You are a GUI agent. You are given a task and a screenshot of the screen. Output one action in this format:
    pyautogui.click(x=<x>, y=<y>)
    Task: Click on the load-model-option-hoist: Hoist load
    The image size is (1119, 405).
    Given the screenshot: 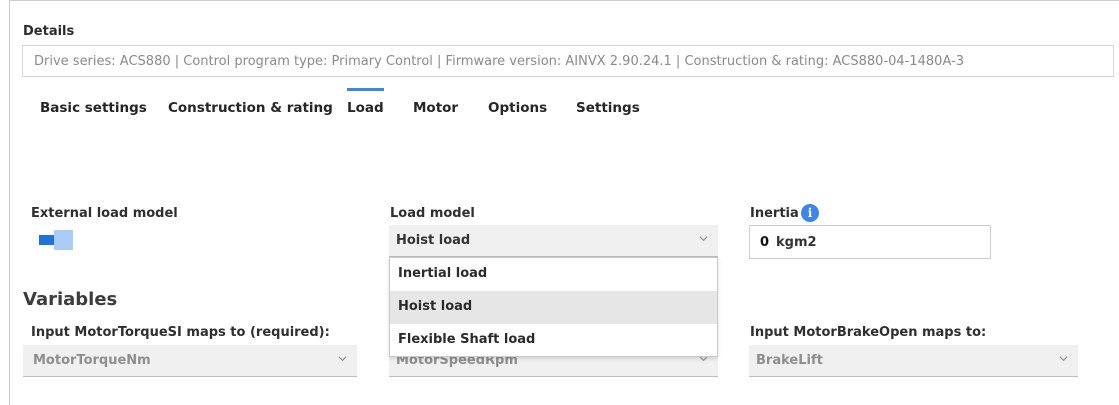 What is the action you would take?
    pyautogui.click(x=553, y=307)
    